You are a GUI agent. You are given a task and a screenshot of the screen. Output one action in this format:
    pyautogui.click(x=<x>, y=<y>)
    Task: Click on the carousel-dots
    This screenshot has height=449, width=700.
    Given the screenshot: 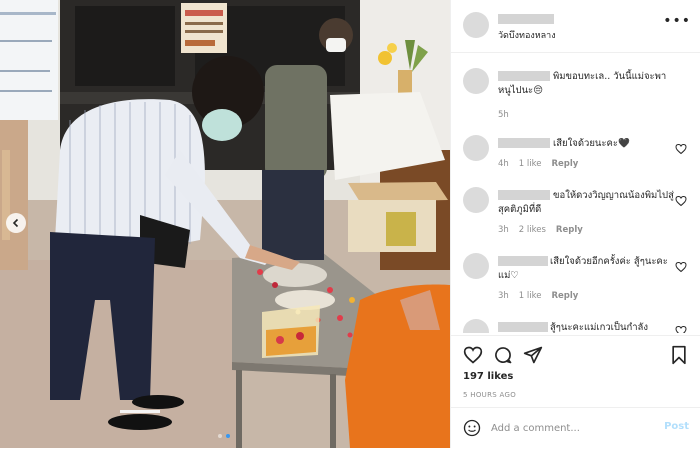 What is the action you would take?
    pyautogui.click(x=224, y=436)
    